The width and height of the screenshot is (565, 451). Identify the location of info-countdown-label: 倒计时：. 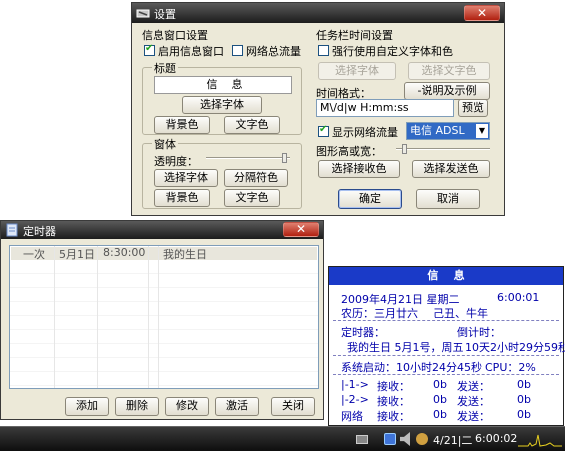
(479, 332).